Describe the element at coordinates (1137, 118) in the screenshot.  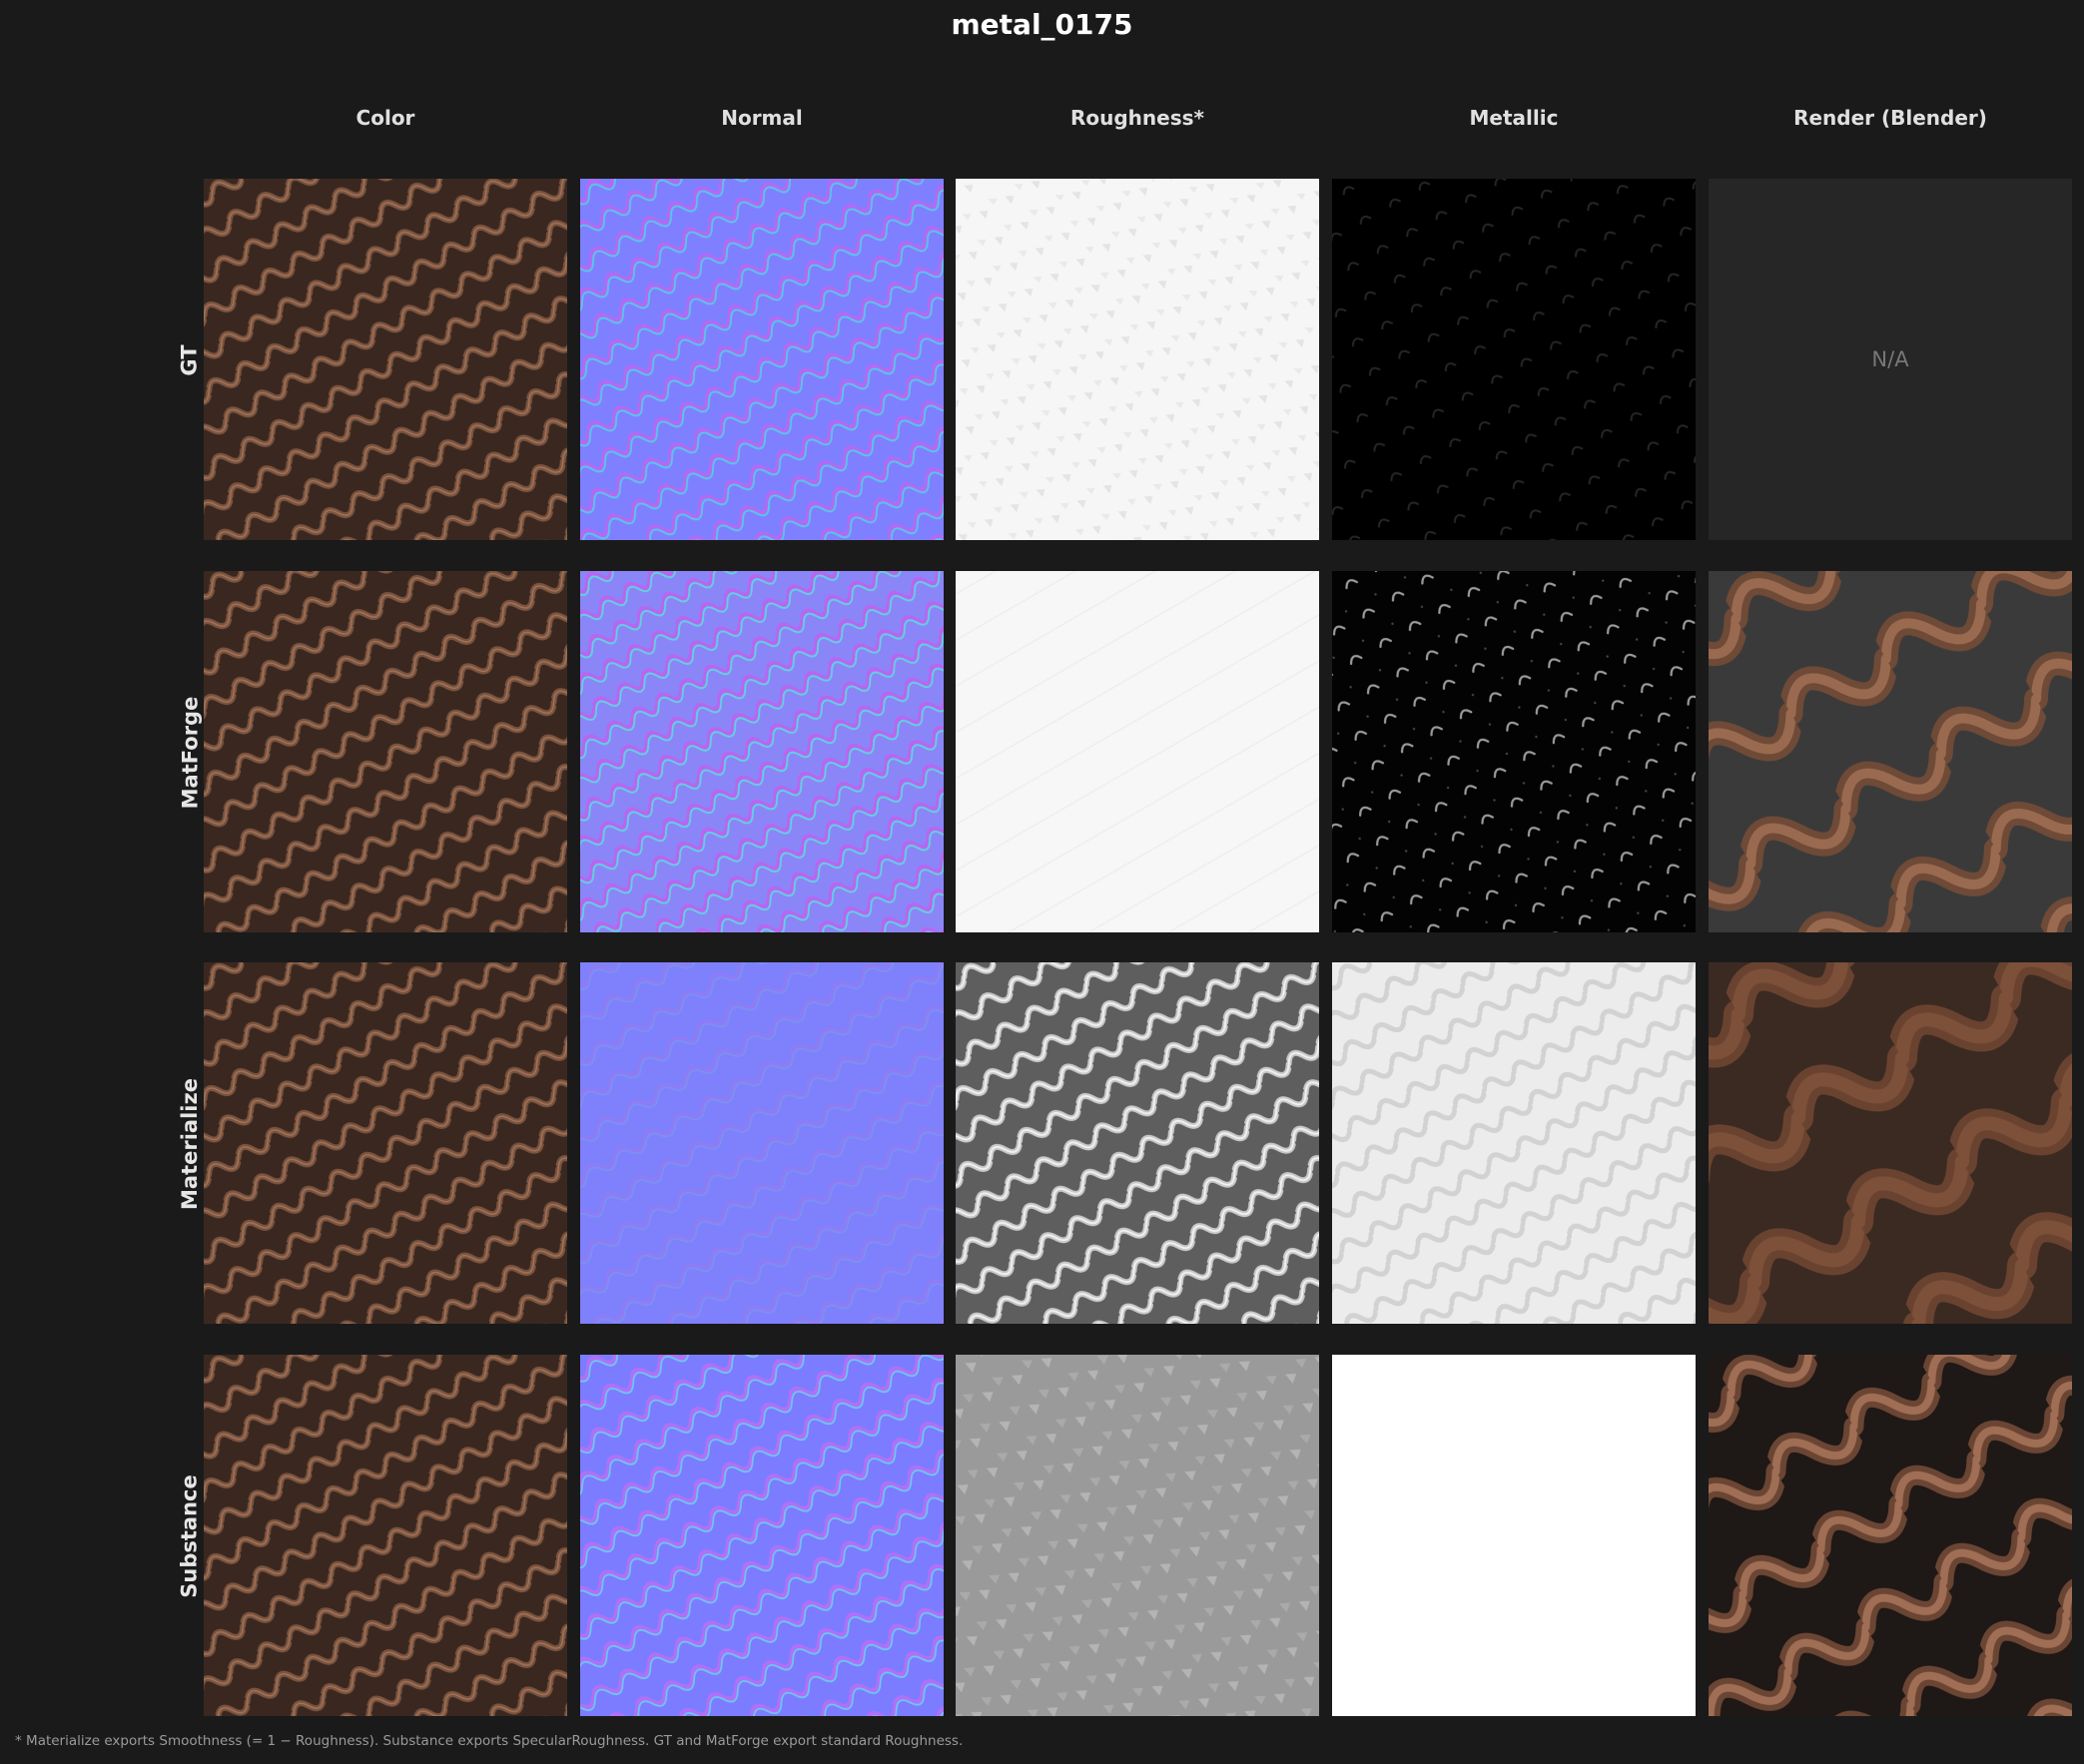
I see `column-header-roughness: Roughness*` at that location.